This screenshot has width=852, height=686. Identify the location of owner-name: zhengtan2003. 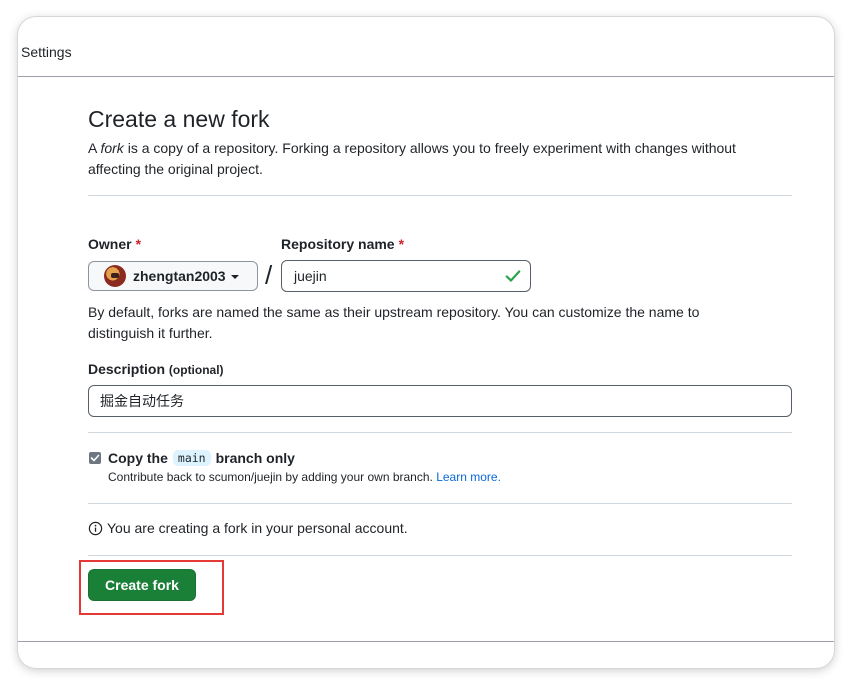
(179, 276).